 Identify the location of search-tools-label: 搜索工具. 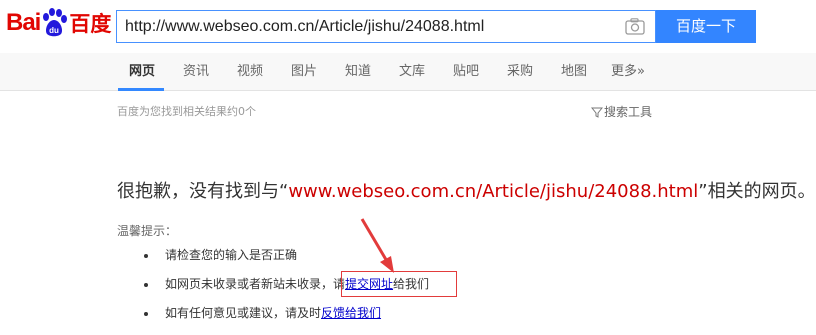
(628, 112).